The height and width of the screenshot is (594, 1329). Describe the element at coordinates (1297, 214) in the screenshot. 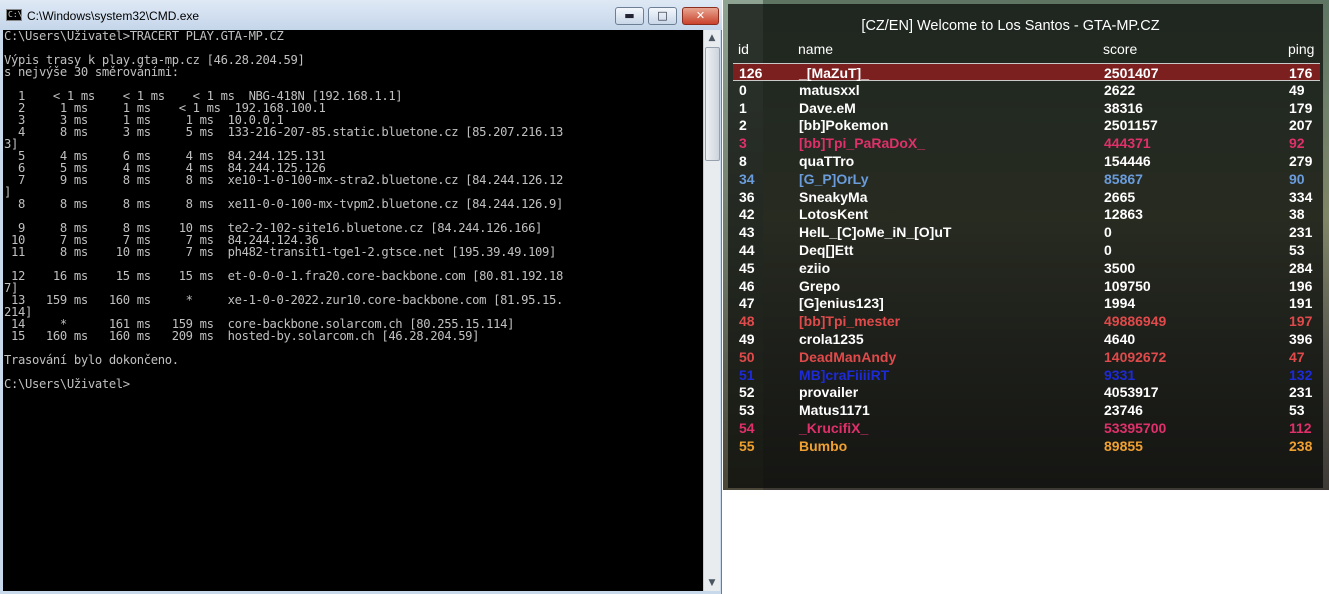

I see `player-ping: 38` at that location.